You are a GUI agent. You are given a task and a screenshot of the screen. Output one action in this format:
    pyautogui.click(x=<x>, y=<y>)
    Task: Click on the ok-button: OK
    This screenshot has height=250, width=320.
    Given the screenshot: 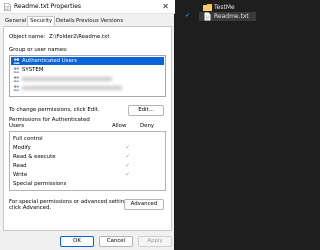 What is the action you would take?
    pyautogui.click(x=77, y=241)
    